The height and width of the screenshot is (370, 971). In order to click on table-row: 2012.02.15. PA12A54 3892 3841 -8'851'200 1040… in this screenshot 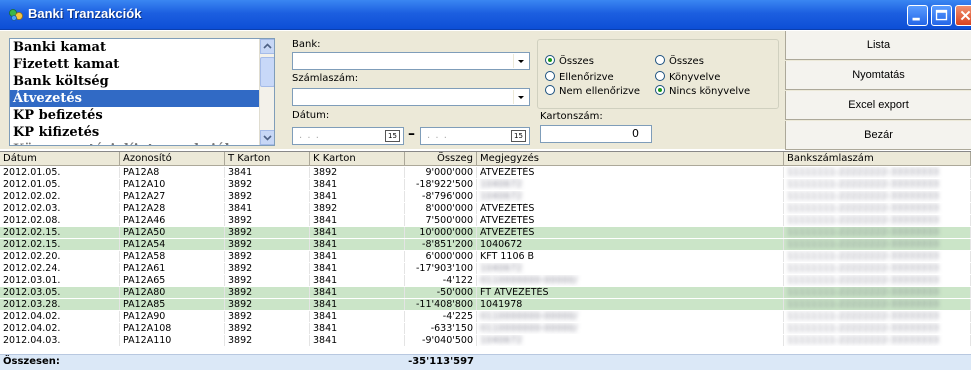, I will do `click(485, 244)`.